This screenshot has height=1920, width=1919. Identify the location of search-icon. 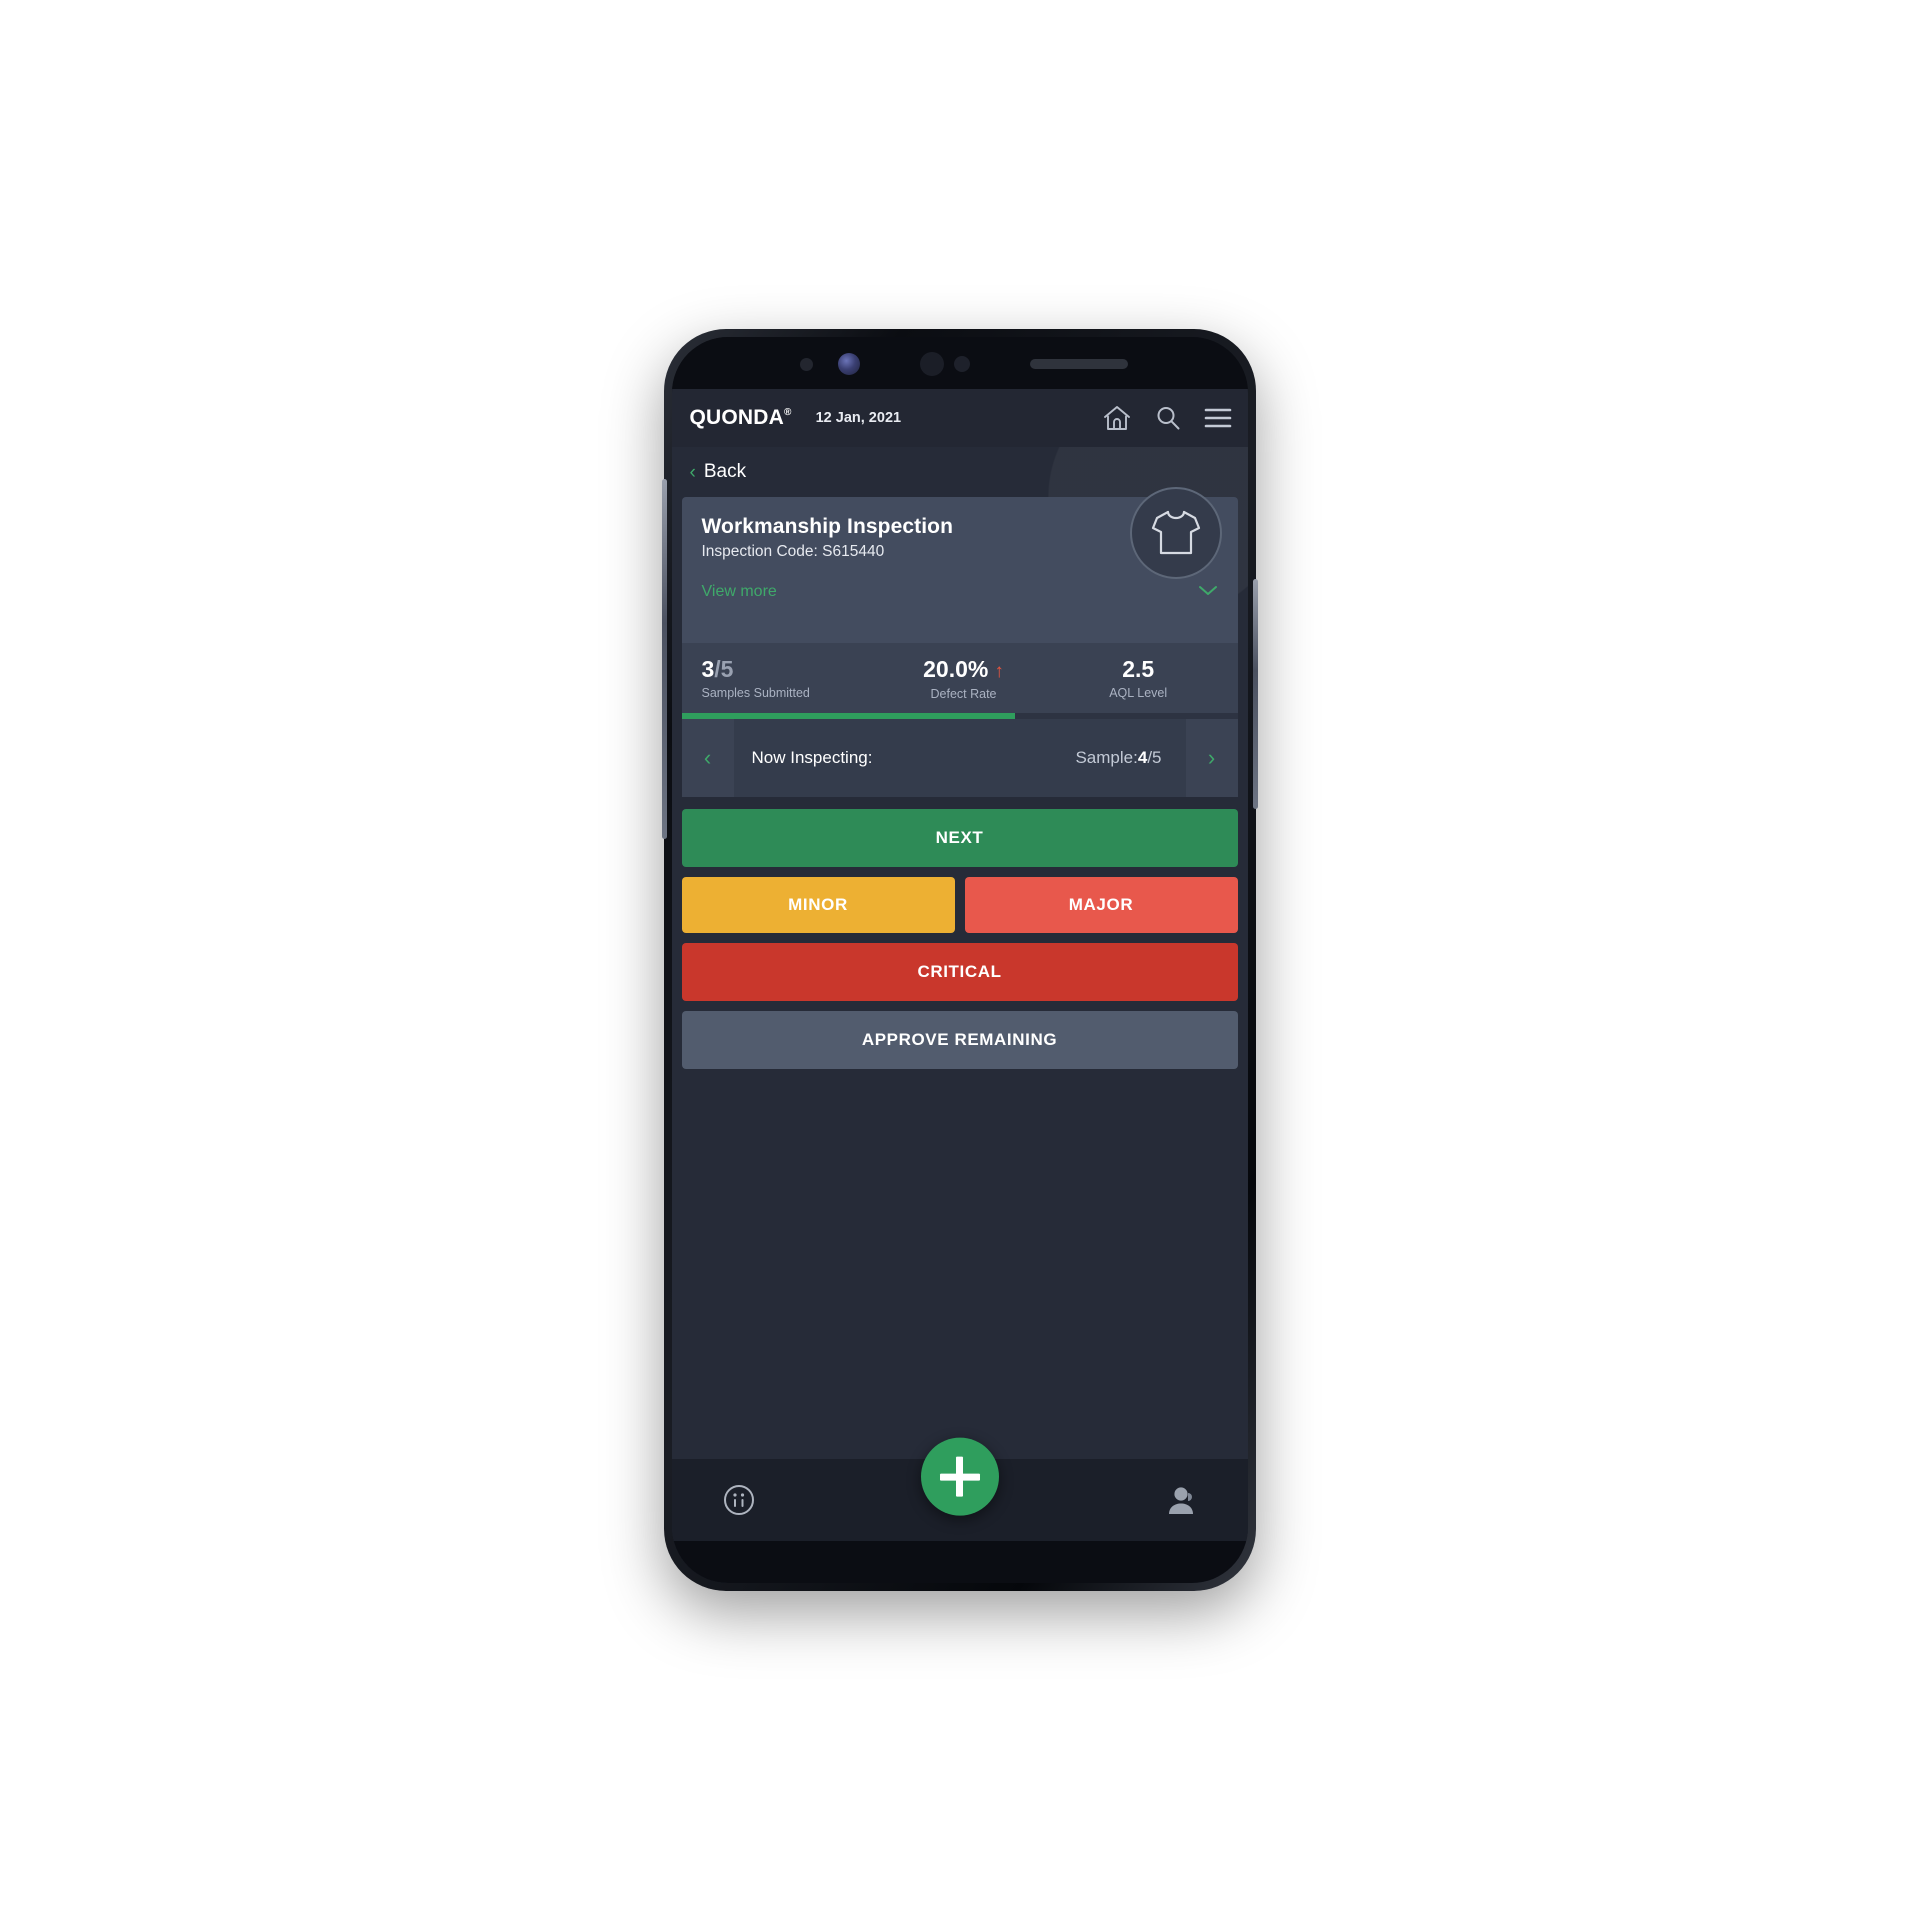
(1168, 418).